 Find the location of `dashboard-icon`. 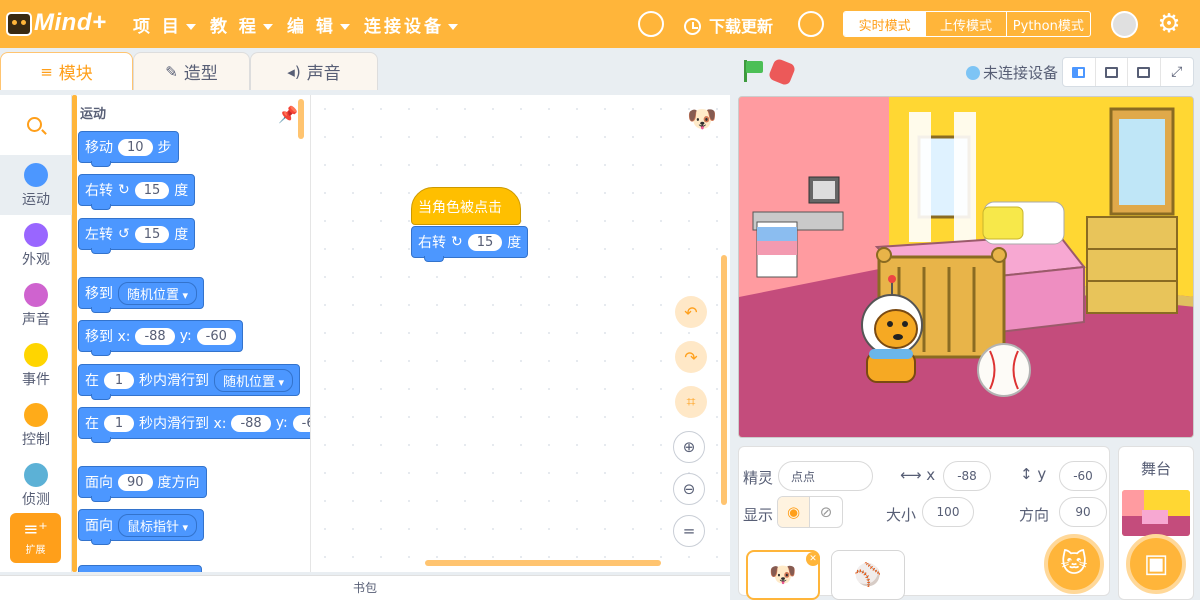

dashboard-icon is located at coordinates (651, 24).